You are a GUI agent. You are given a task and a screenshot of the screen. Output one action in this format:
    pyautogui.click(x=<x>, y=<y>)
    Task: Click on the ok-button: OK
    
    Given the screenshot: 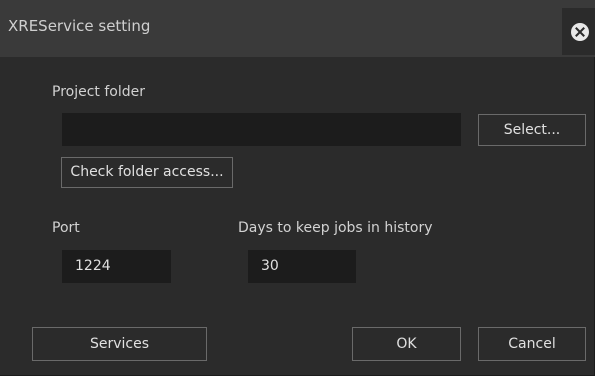 What is the action you would take?
    pyautogui.click(x=406, y=344)
    